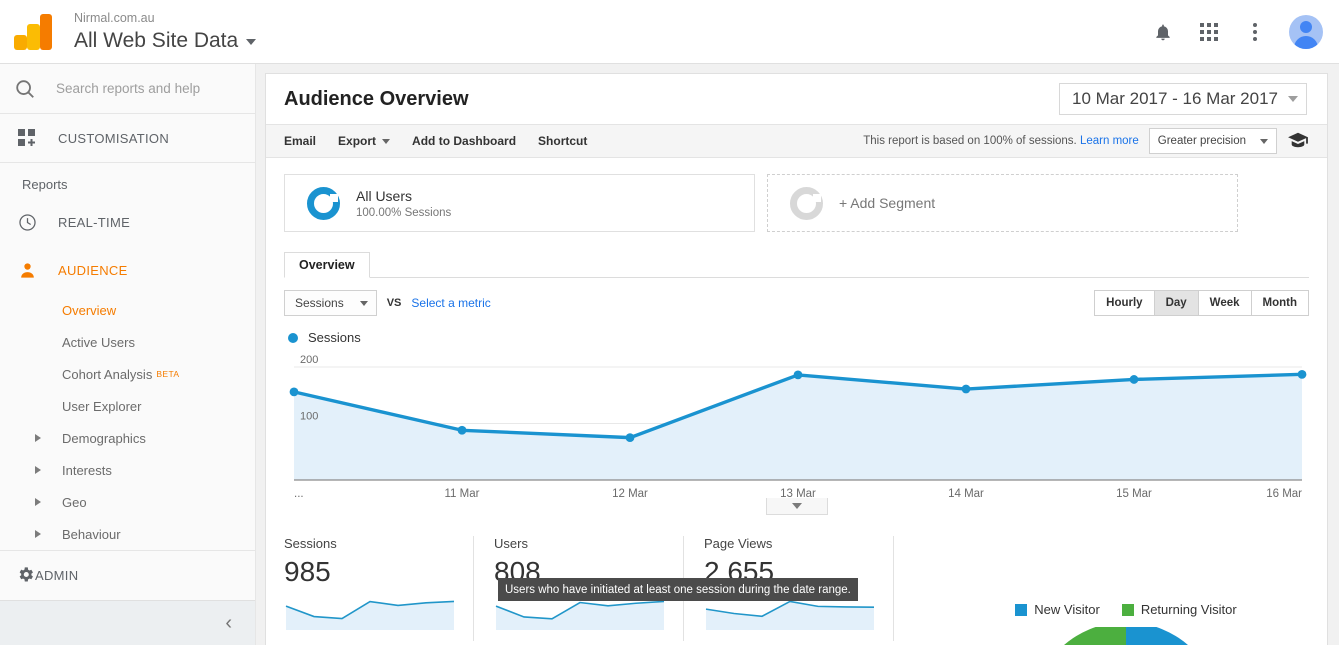  Describe the element at coordinates (1284, 494) in the screenshot. I see `svg-text: 16 Mar` at that location.